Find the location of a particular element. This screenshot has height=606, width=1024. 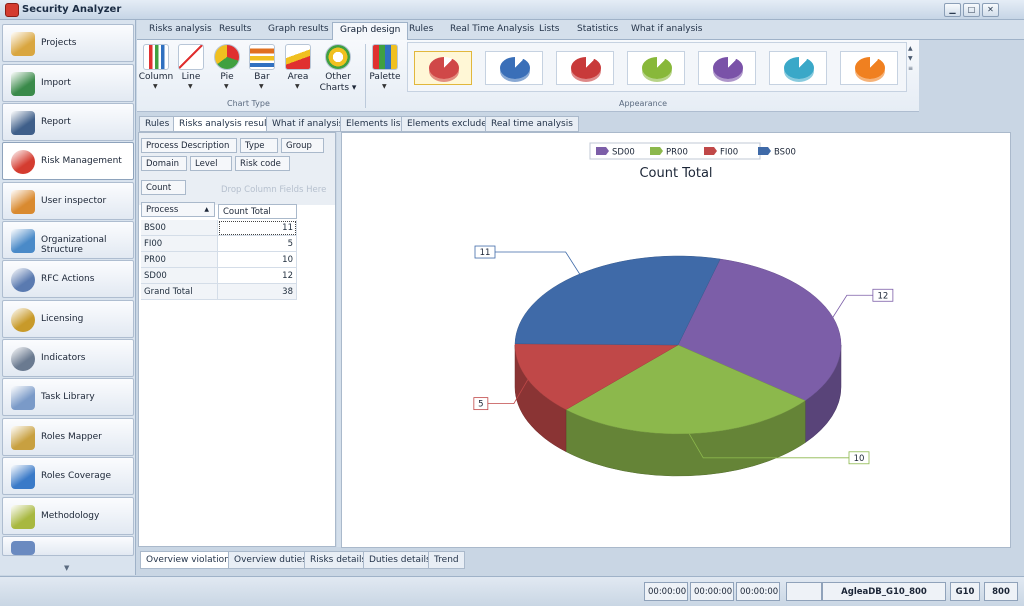

tab-rules: Rules is located at coordinates (421, 29).